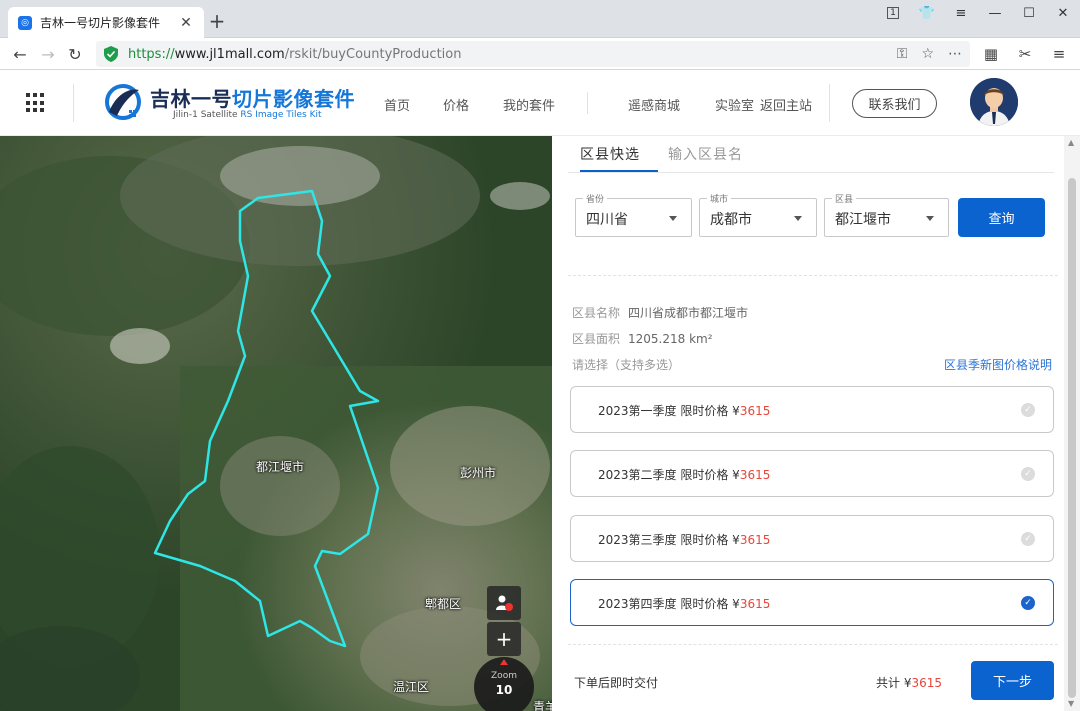 The image size is (1080, 711). Describe the element at coordinates (123, 102) in the screenshot. I see `satellite-logo-icon` at that location.